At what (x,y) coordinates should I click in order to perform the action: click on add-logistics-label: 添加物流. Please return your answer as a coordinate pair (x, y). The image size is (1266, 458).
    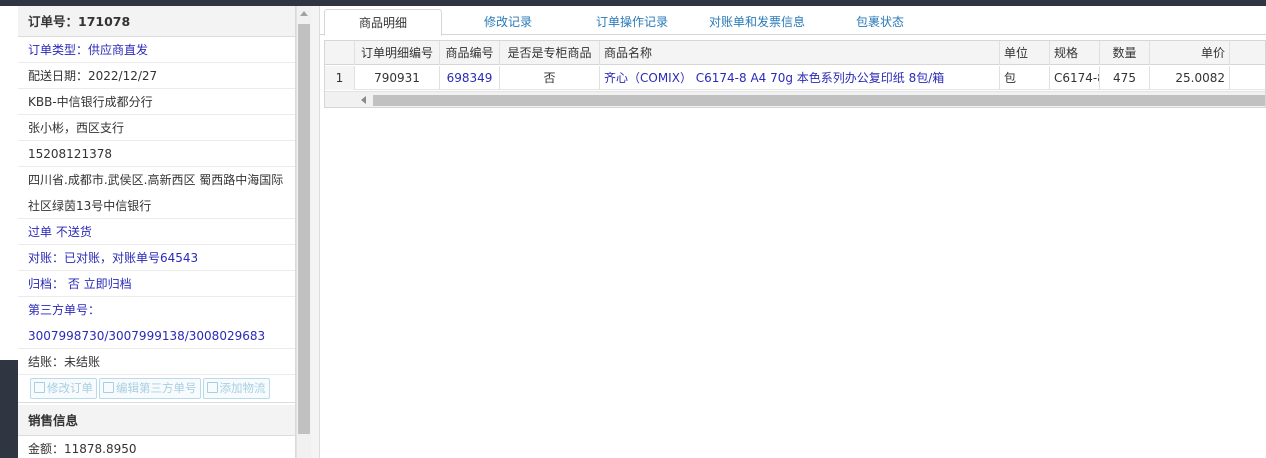
    Looking at the image, I should click on (242, 388).